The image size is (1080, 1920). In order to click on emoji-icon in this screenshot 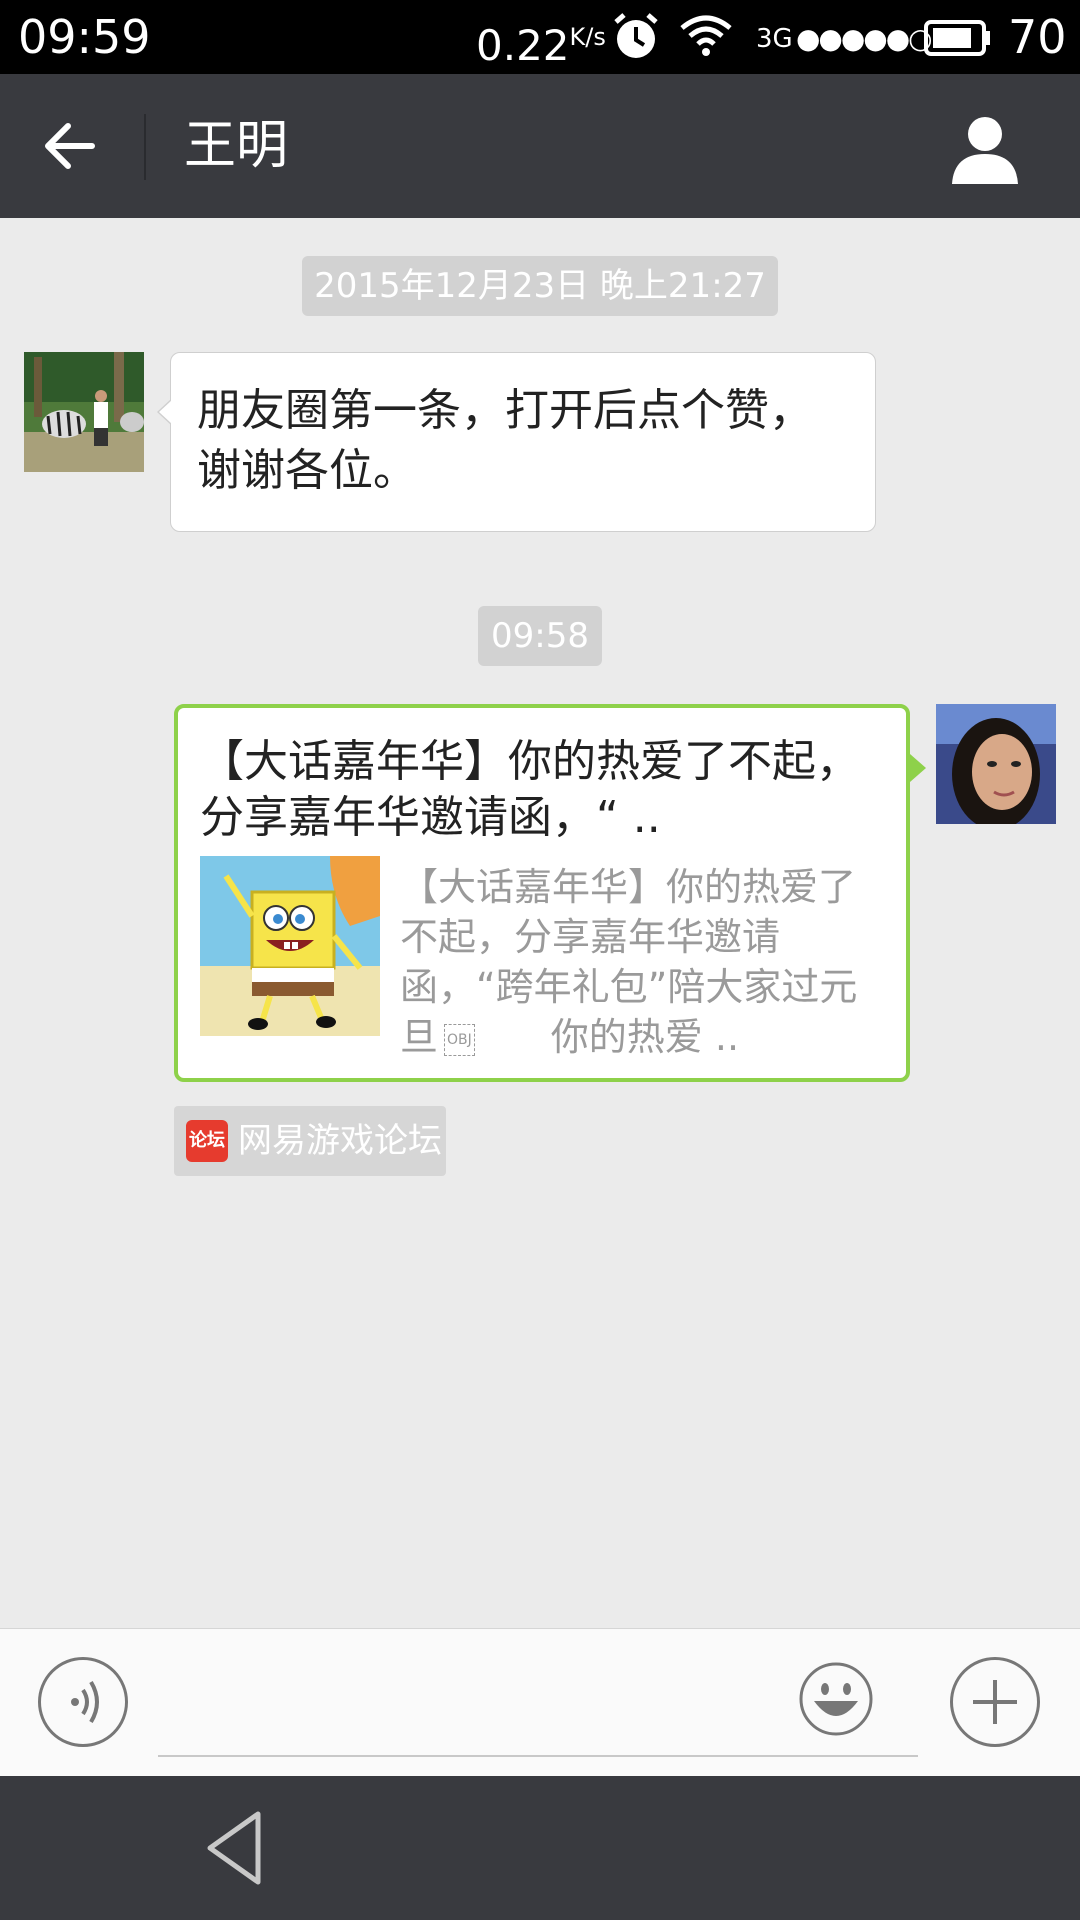, I will do `click(836, 1699)`.